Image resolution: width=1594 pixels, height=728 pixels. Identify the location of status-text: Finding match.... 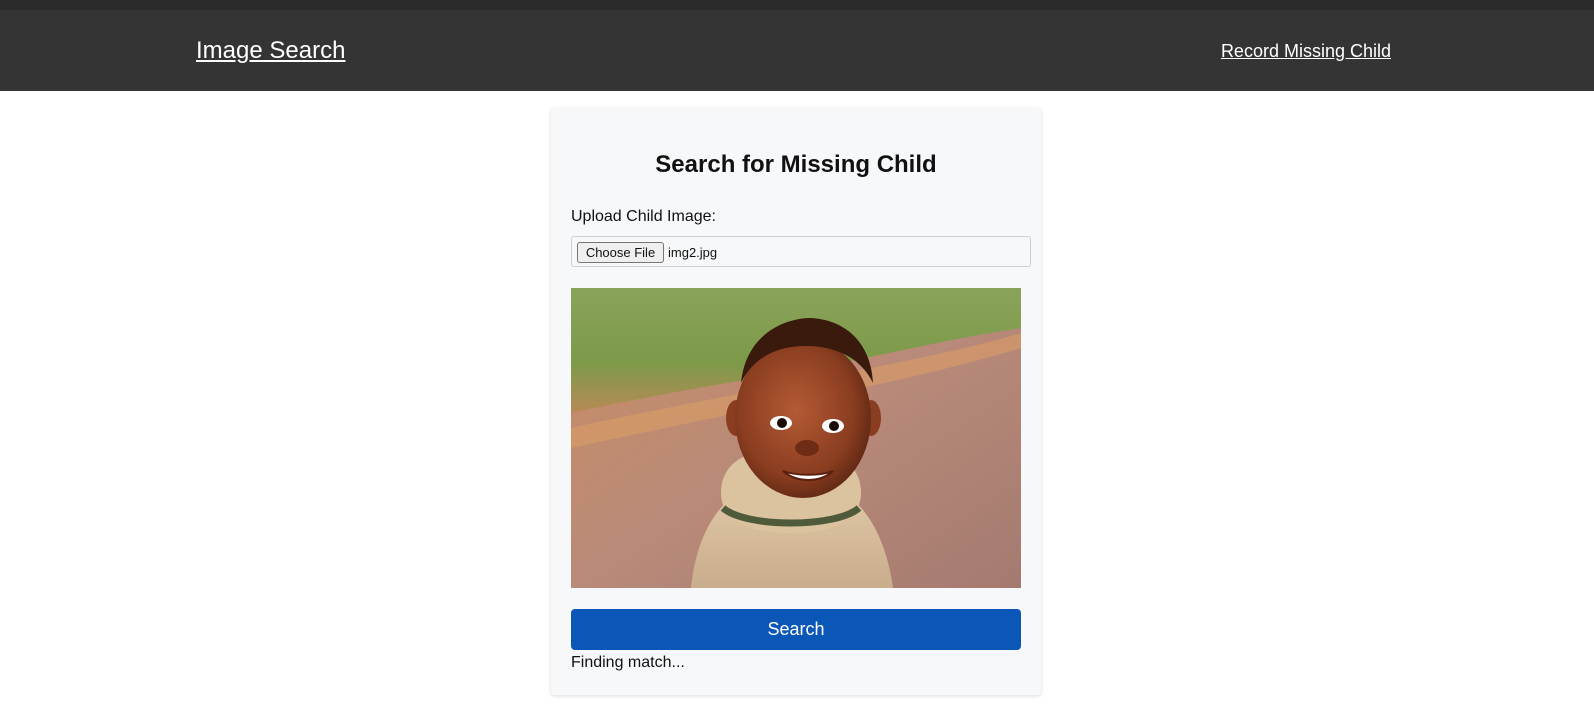
(628, 662).